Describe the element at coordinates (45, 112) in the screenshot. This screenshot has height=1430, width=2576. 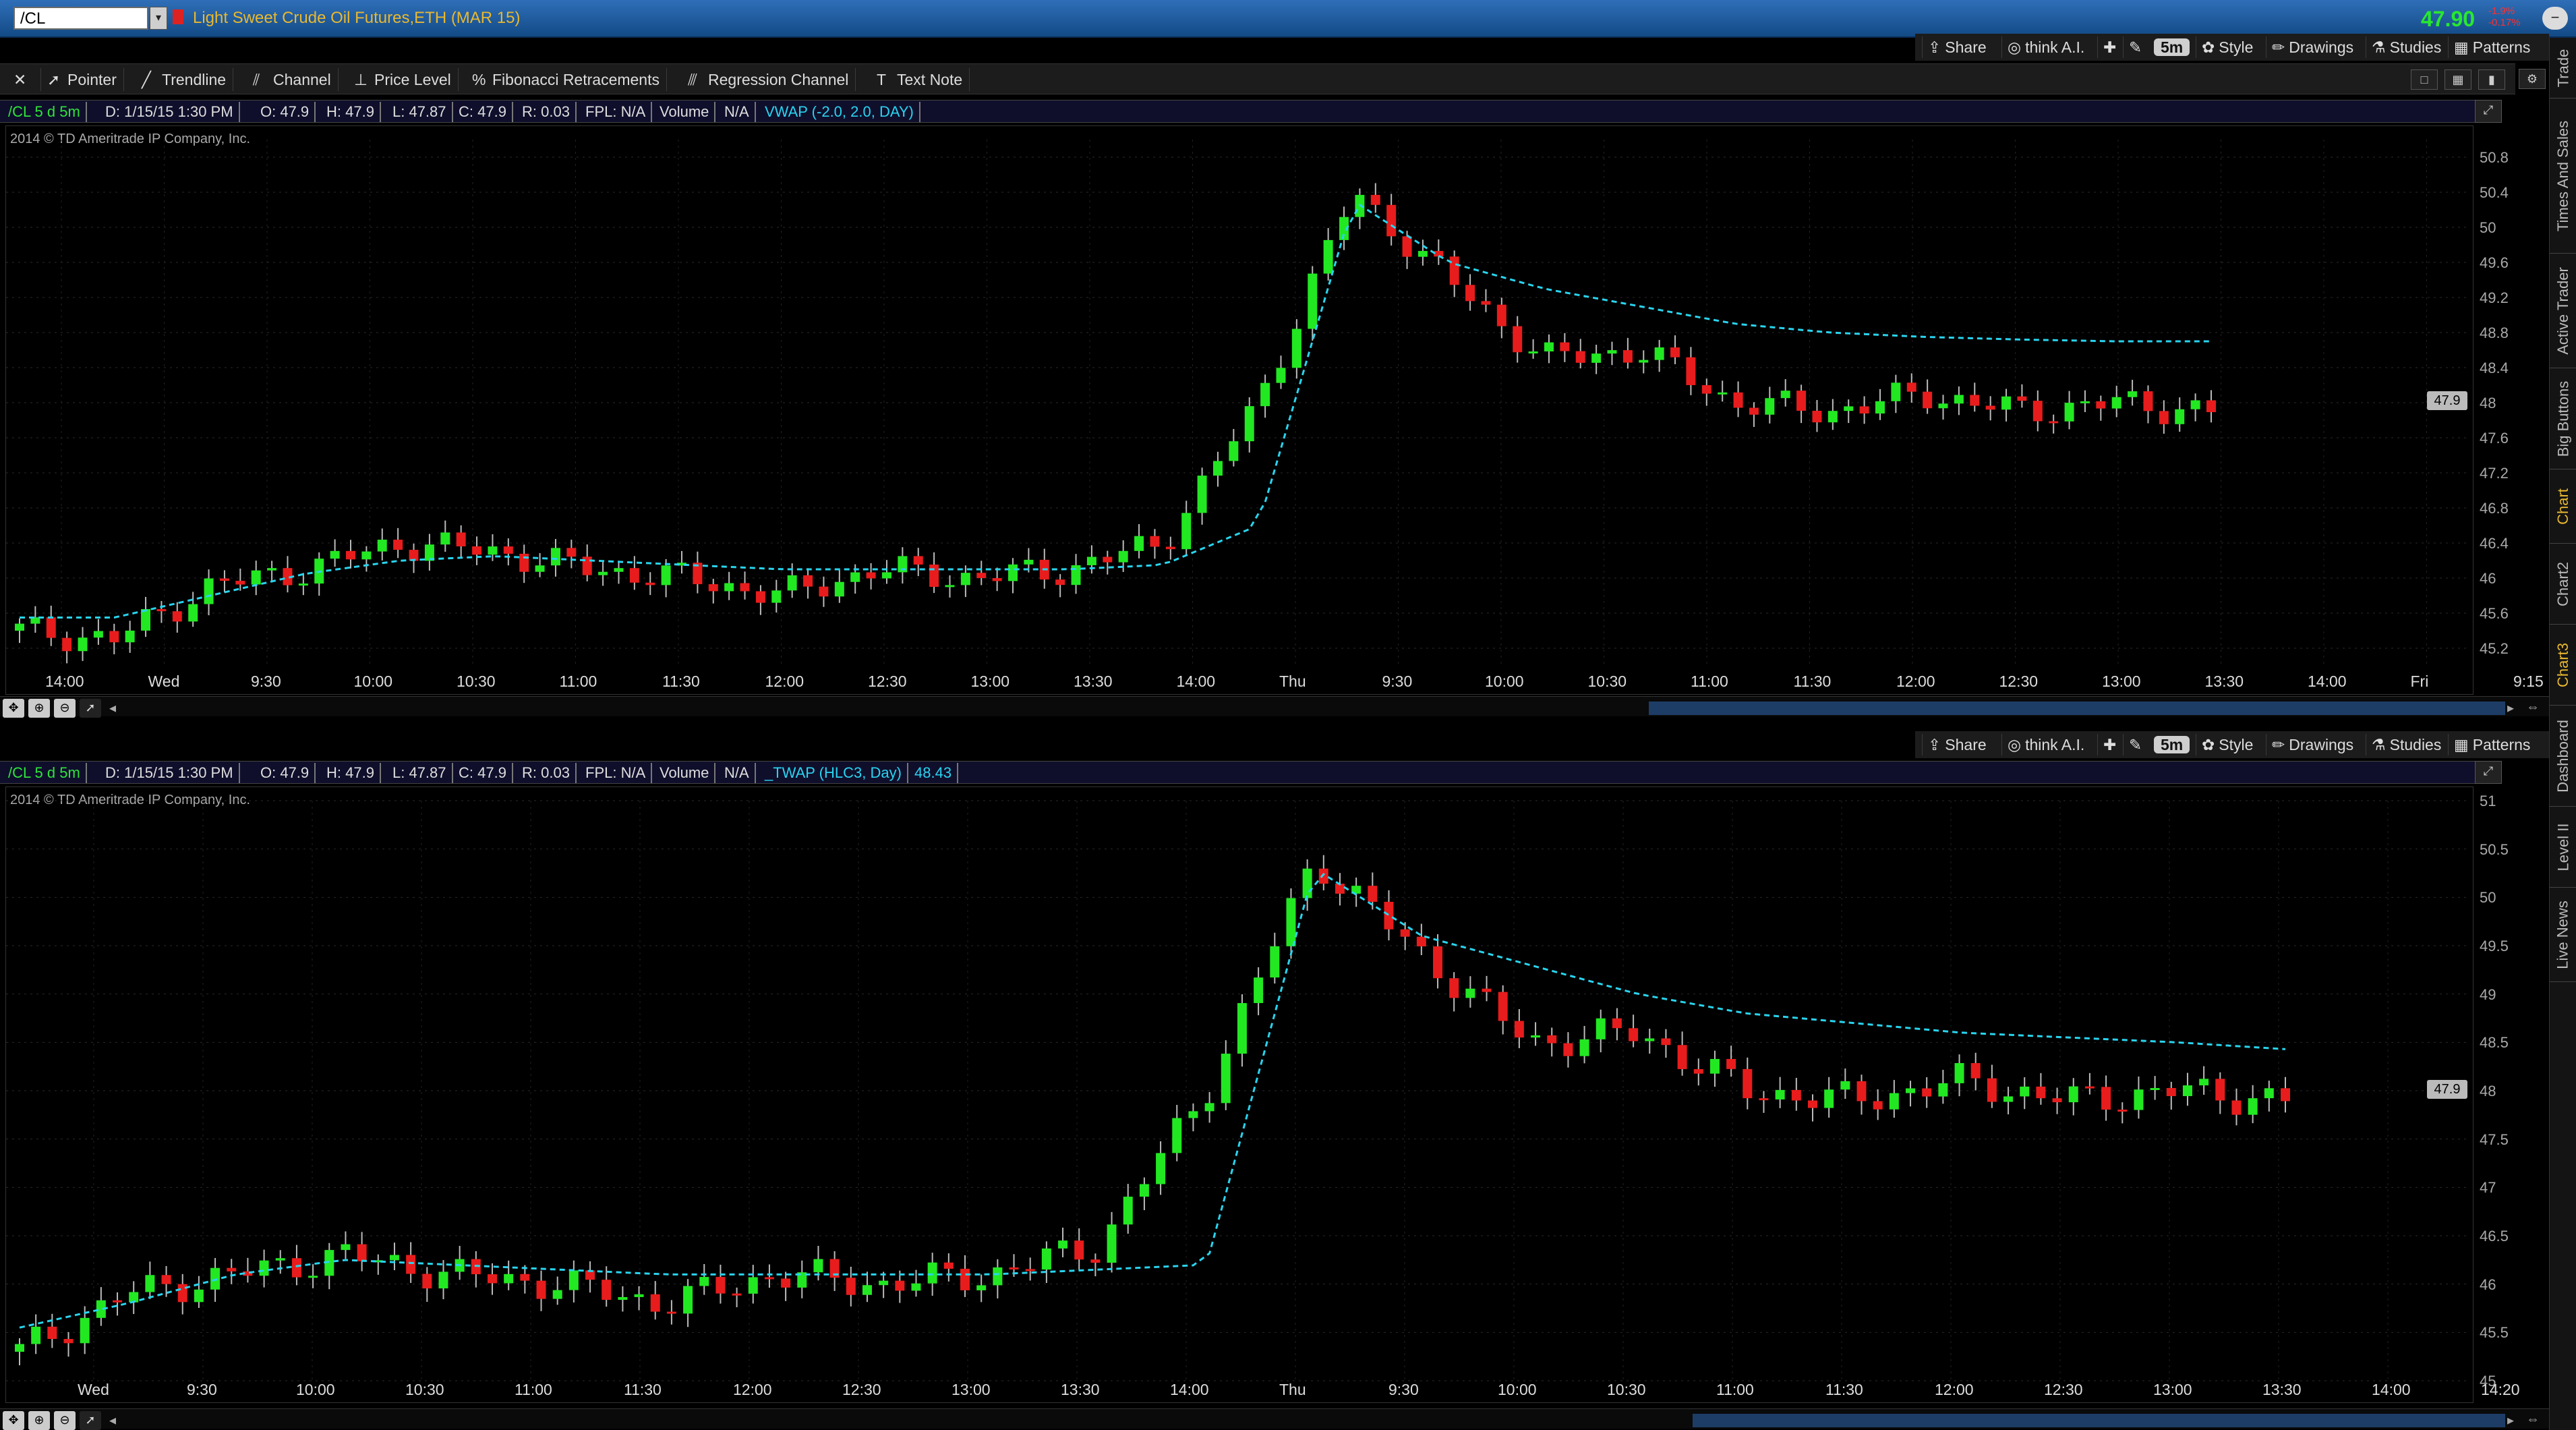
I see `pane1-symbol-period: /CL 5 d 5m` at that location.